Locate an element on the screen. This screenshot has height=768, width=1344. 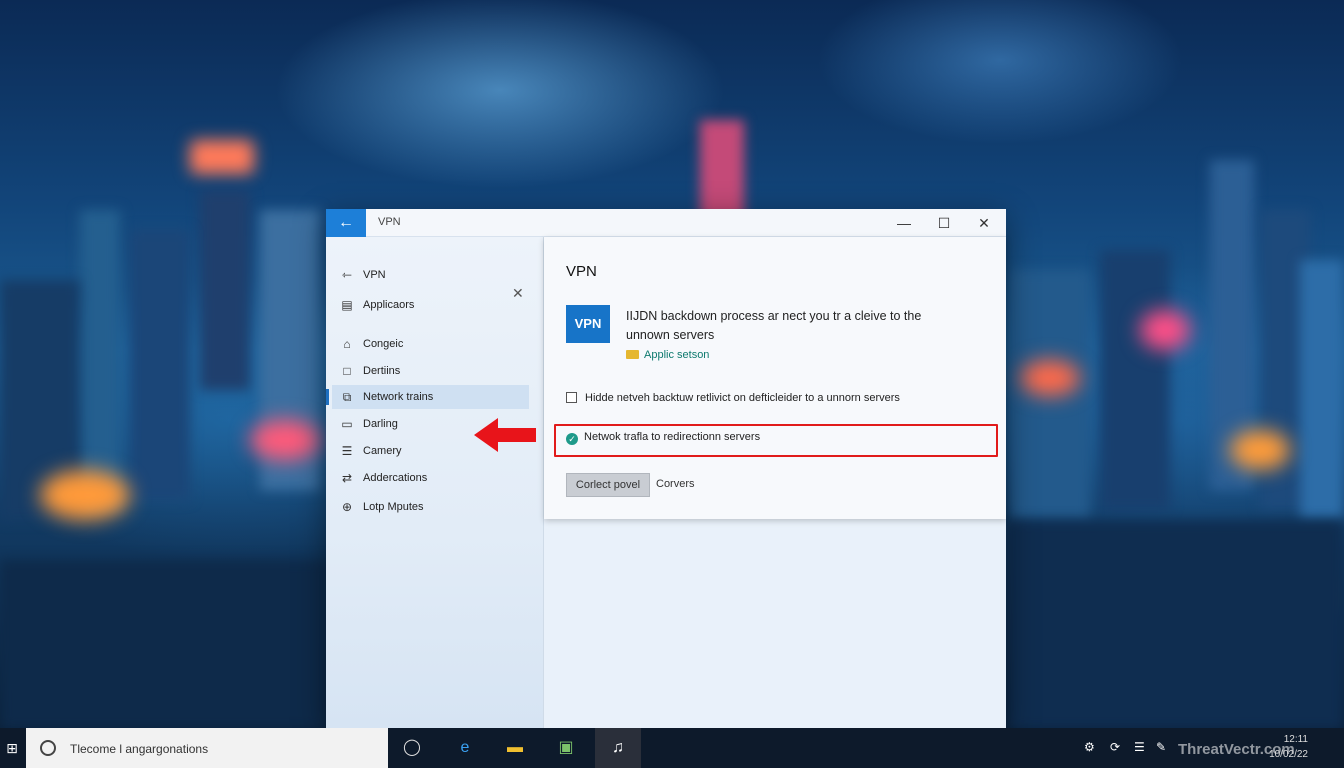
back-button: ← is located at coordinates (346, 223).